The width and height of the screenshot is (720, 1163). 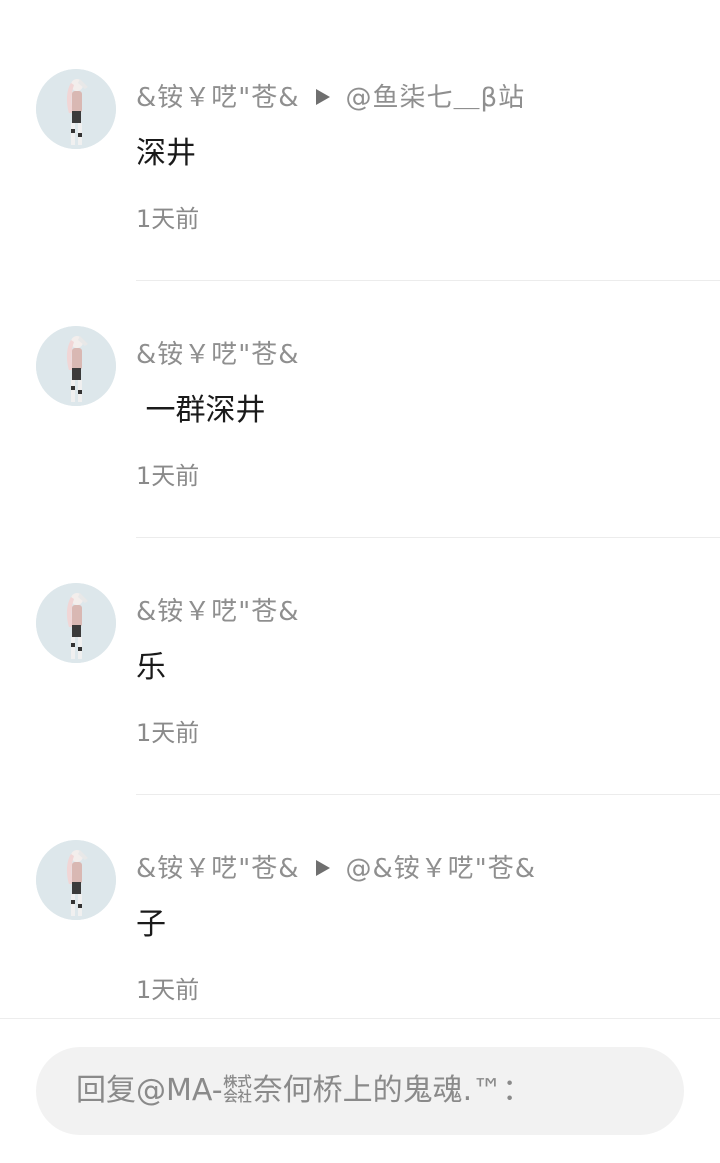 What do you see at coordinates (436, 98) in the screenshot?
I see `reply-target: @鱼柒七＿β站` at bounding box center [436, 98].